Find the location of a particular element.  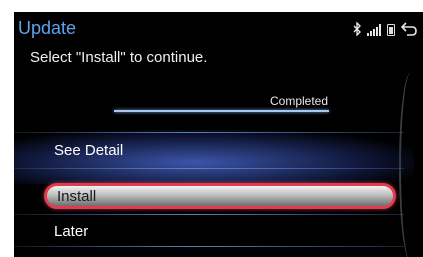

bluetooth-icon is located at coordinates (357, 29).